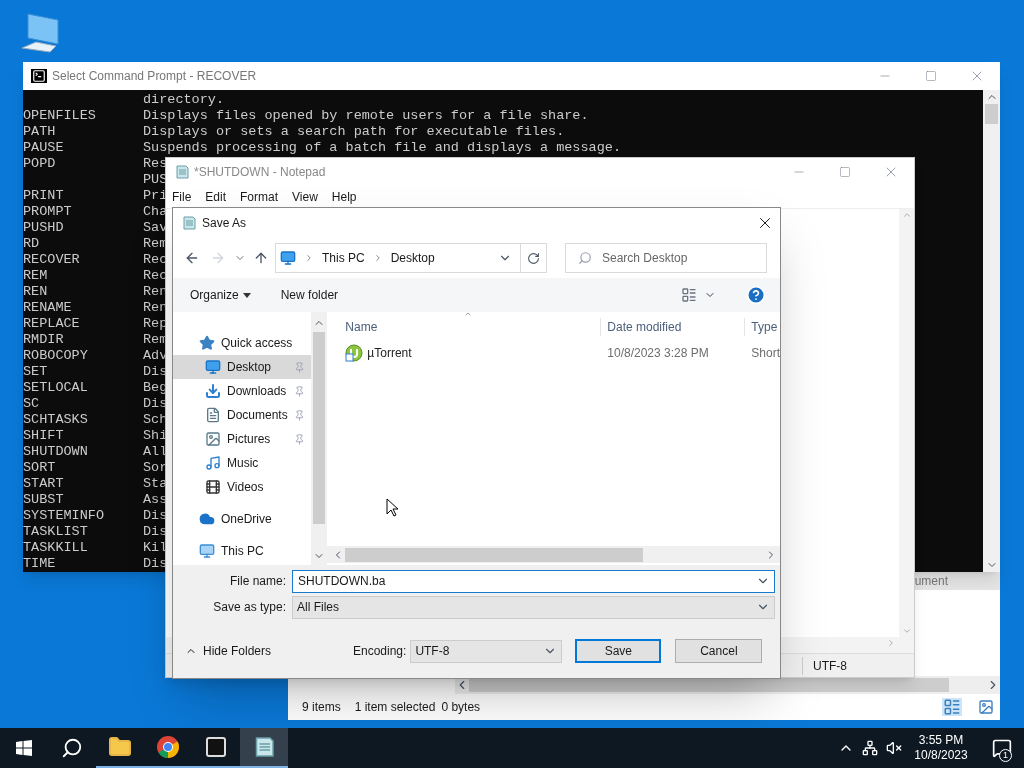 This screenshot has height=768, width=1024. What do you see at coordinates (52, 324) in the screenshot?
I see `command-name: REPLACE` at bounding box center [52, 324].